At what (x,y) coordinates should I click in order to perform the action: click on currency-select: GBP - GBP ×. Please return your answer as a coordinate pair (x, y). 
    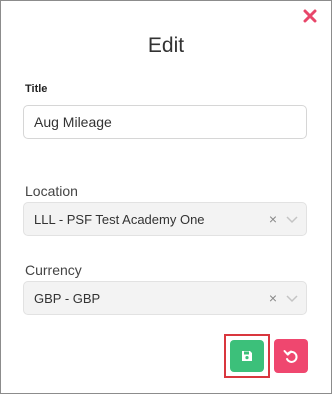
    Looking at the image, I should click on (165, 298).